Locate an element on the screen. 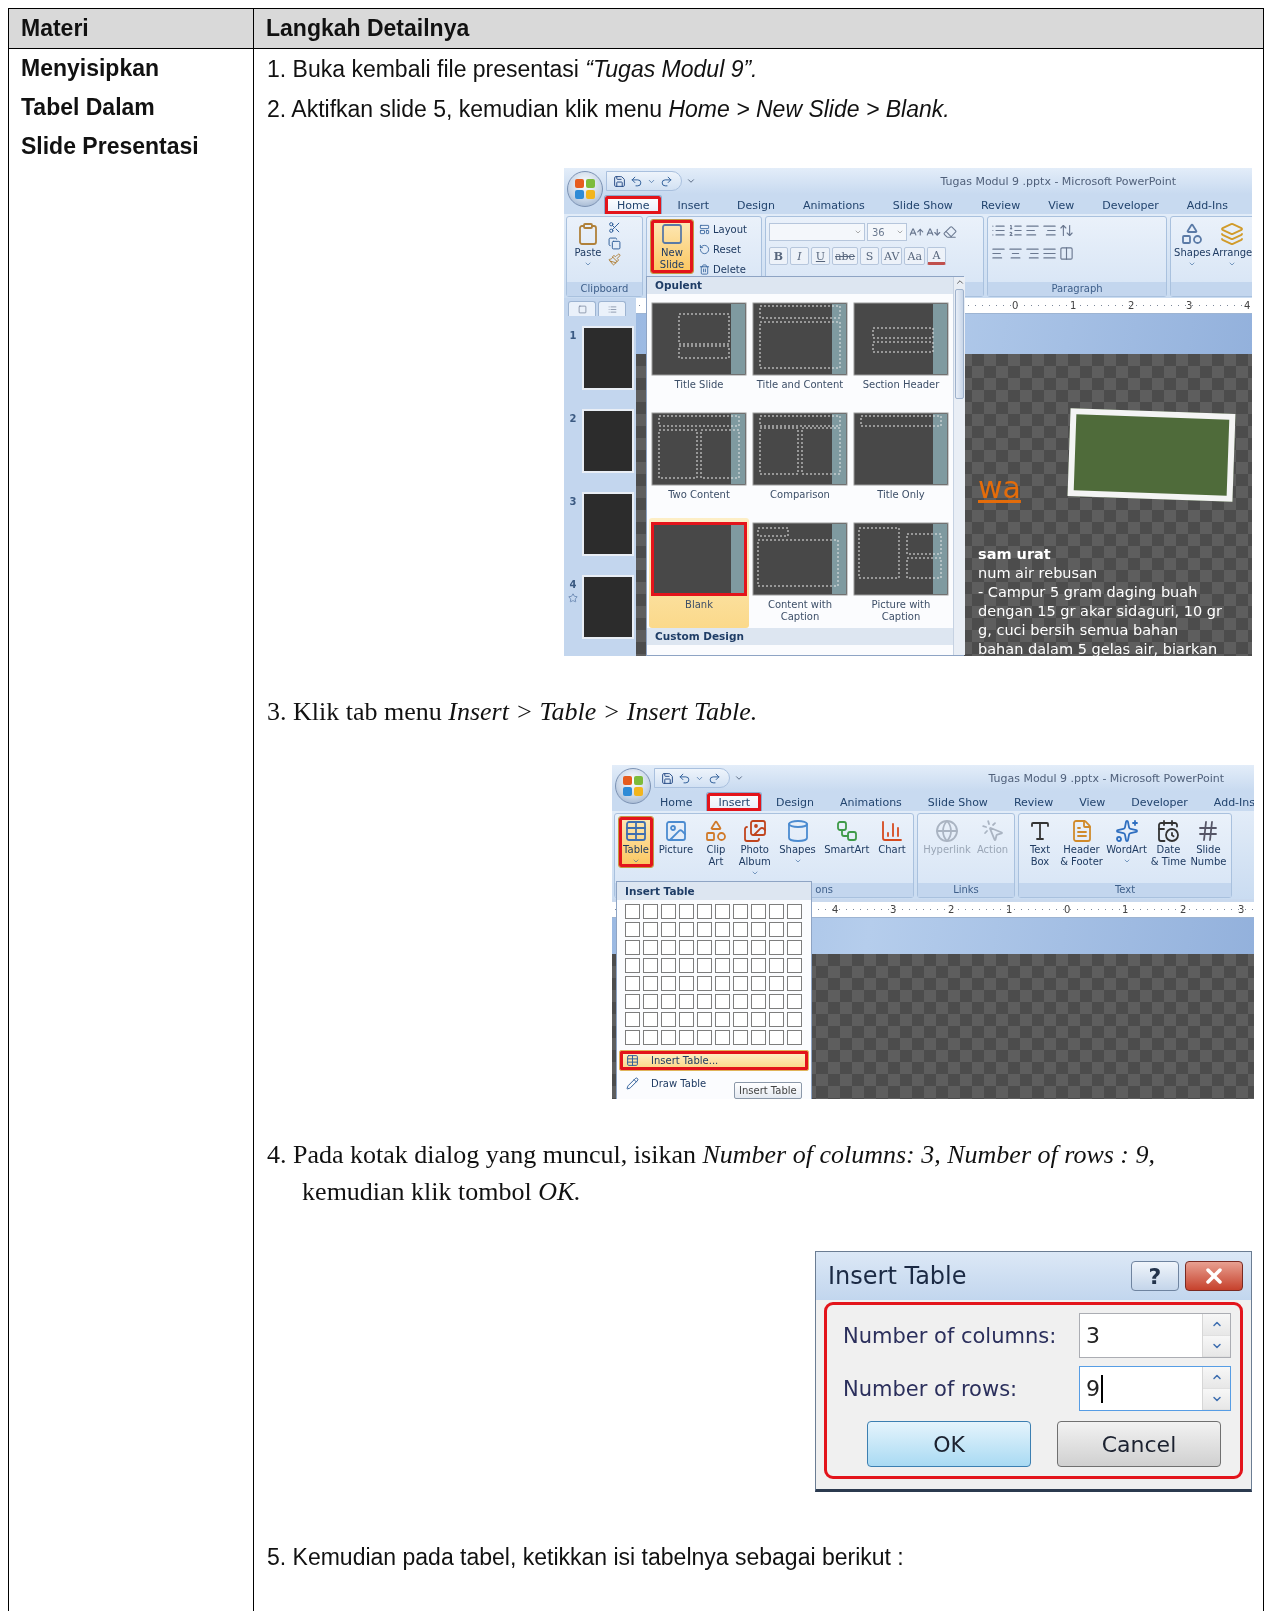  format-button: I is located at coordinates (799, 256).